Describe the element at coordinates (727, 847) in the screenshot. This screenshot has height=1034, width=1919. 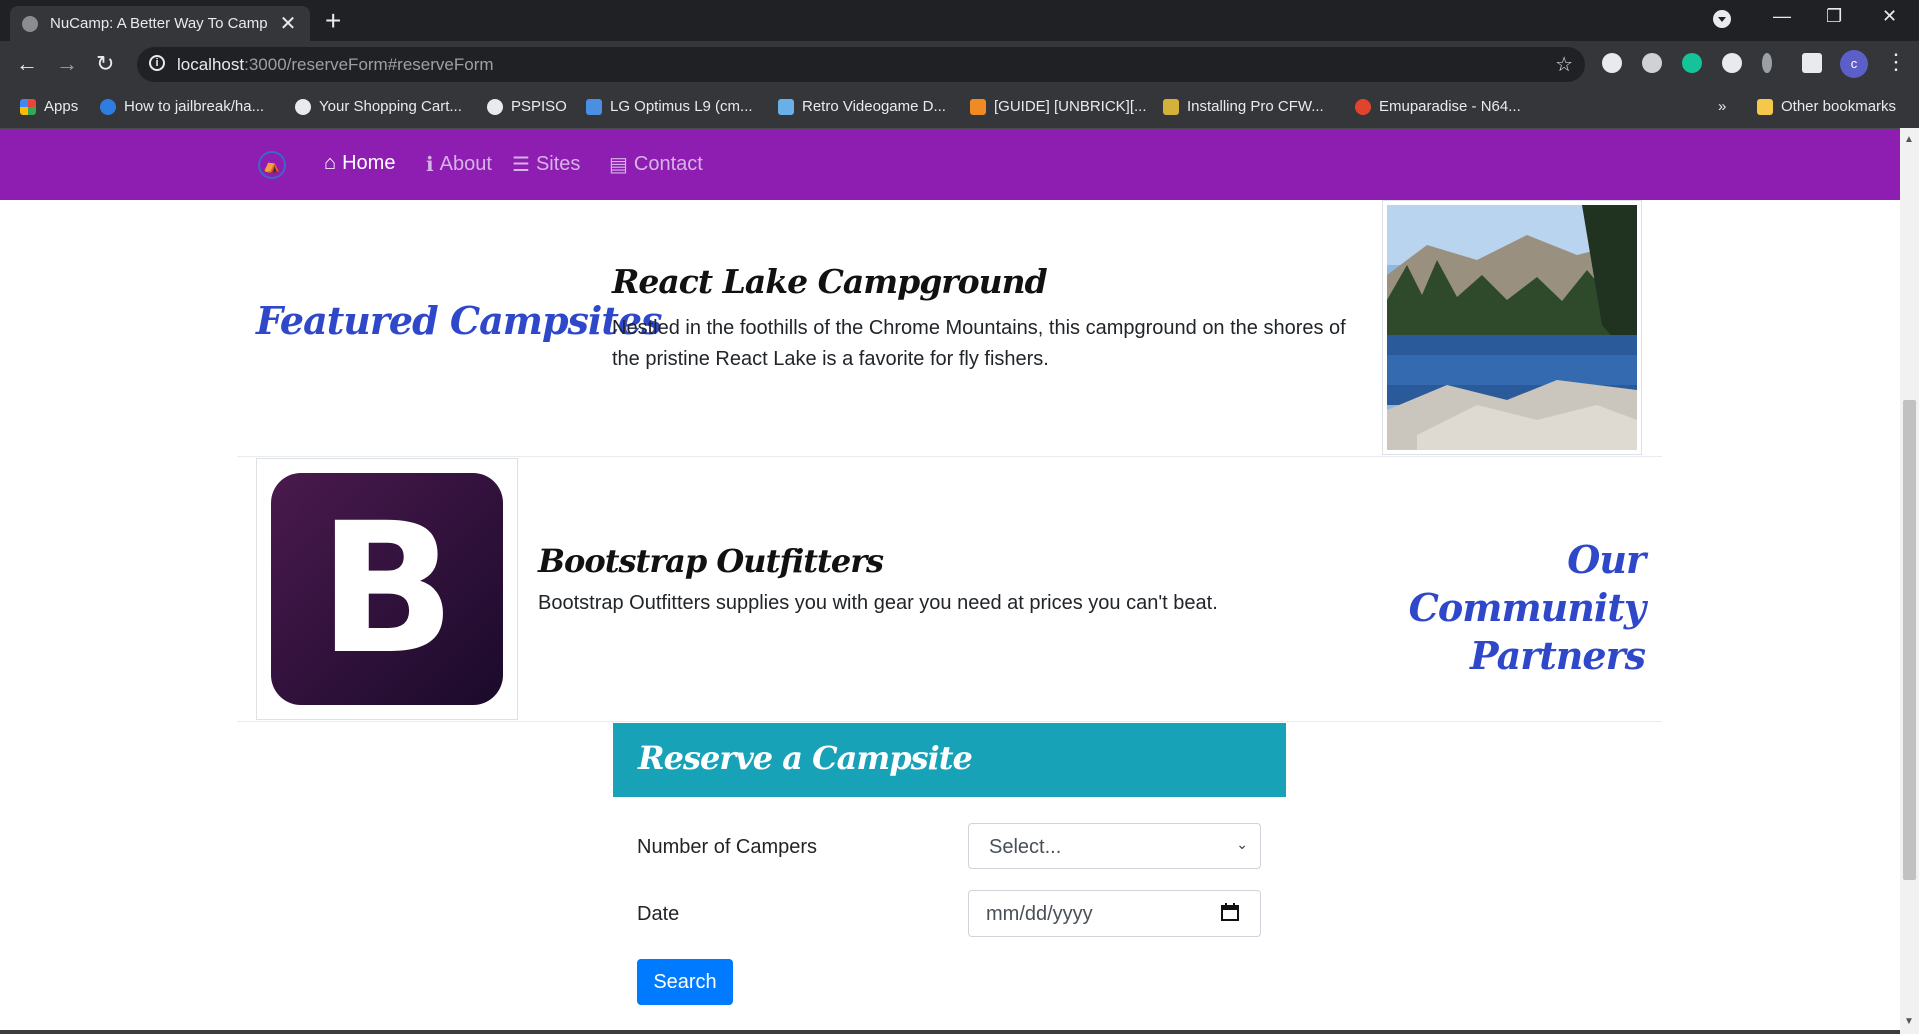
I see `campers-label: Number of Campers` at that location.